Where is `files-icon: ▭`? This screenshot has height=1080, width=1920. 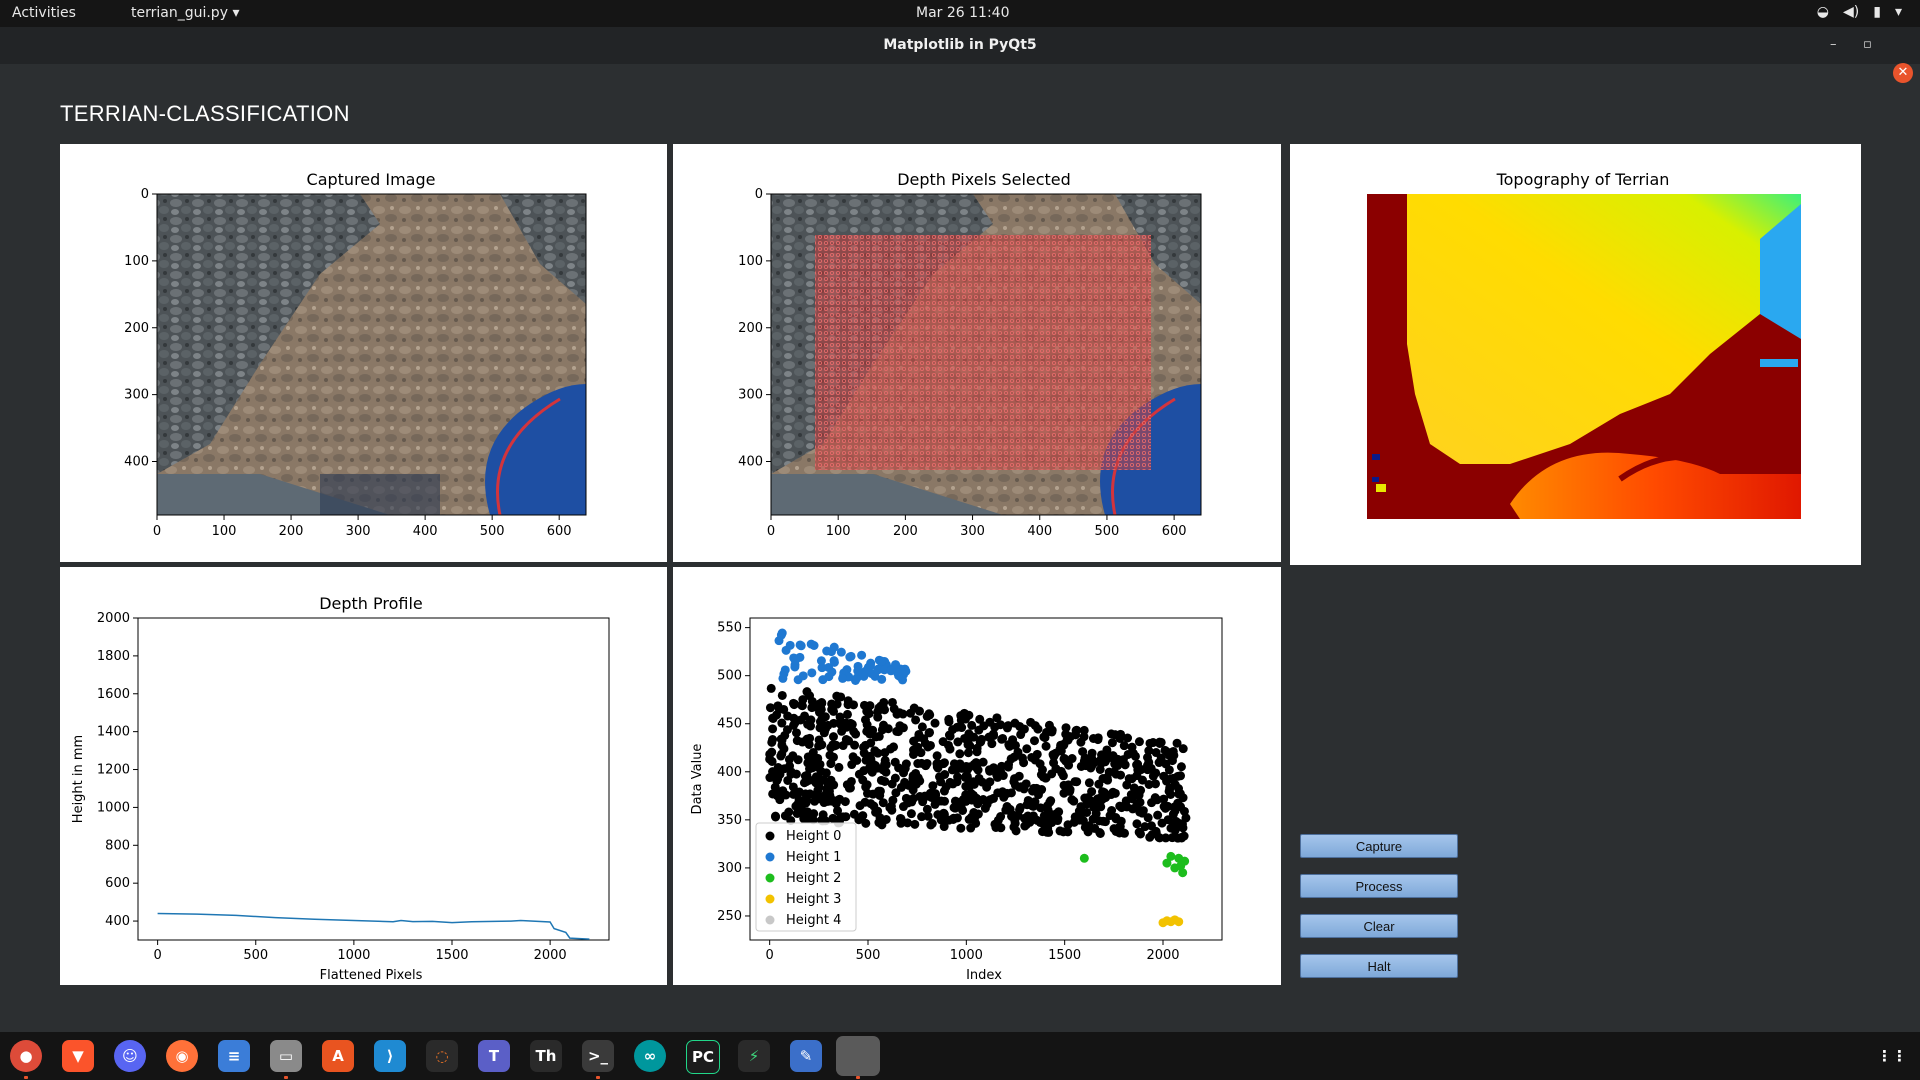 files-icon: ▭ is located at coordinates (286, 1056).